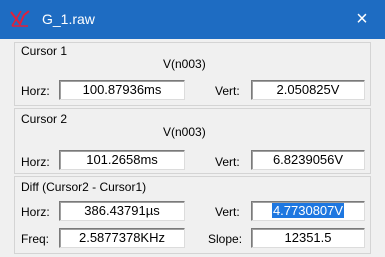 This screenshot has height=257, width=385. Describe the element at coordinates (225, 239) in the screenshot. I see `diff-slope-label: Slope:` at that location.